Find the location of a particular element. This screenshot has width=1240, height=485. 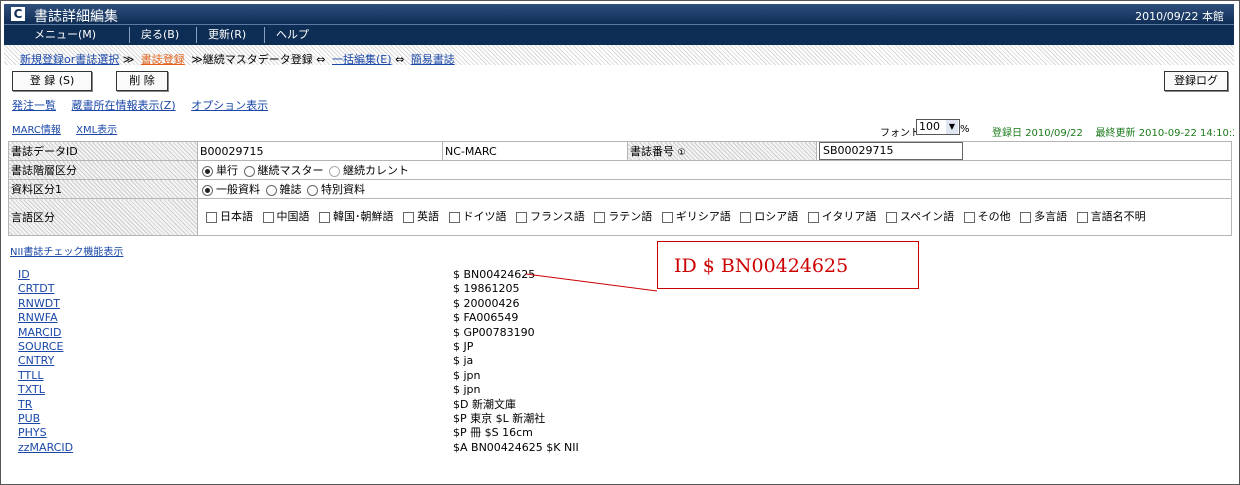

menu-help: ヘルプ is located at coordinates (292, 35).